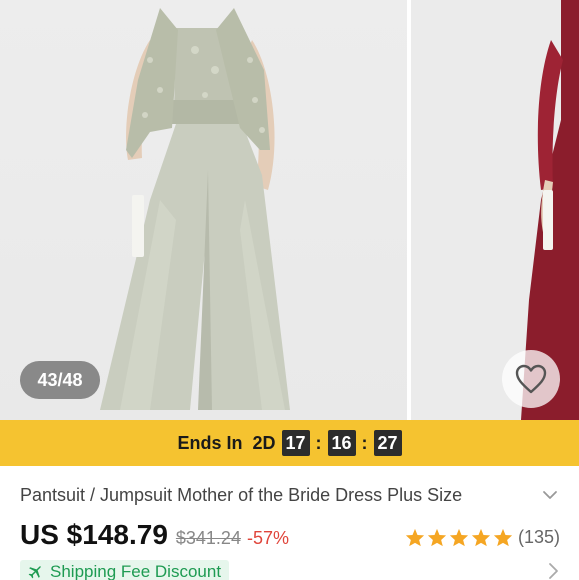 The image size is (579, 580). What do you see at coordinates (267, 537) in the screenshot?
I see `discount-percent: -57%` at bounding box center [267, 537].